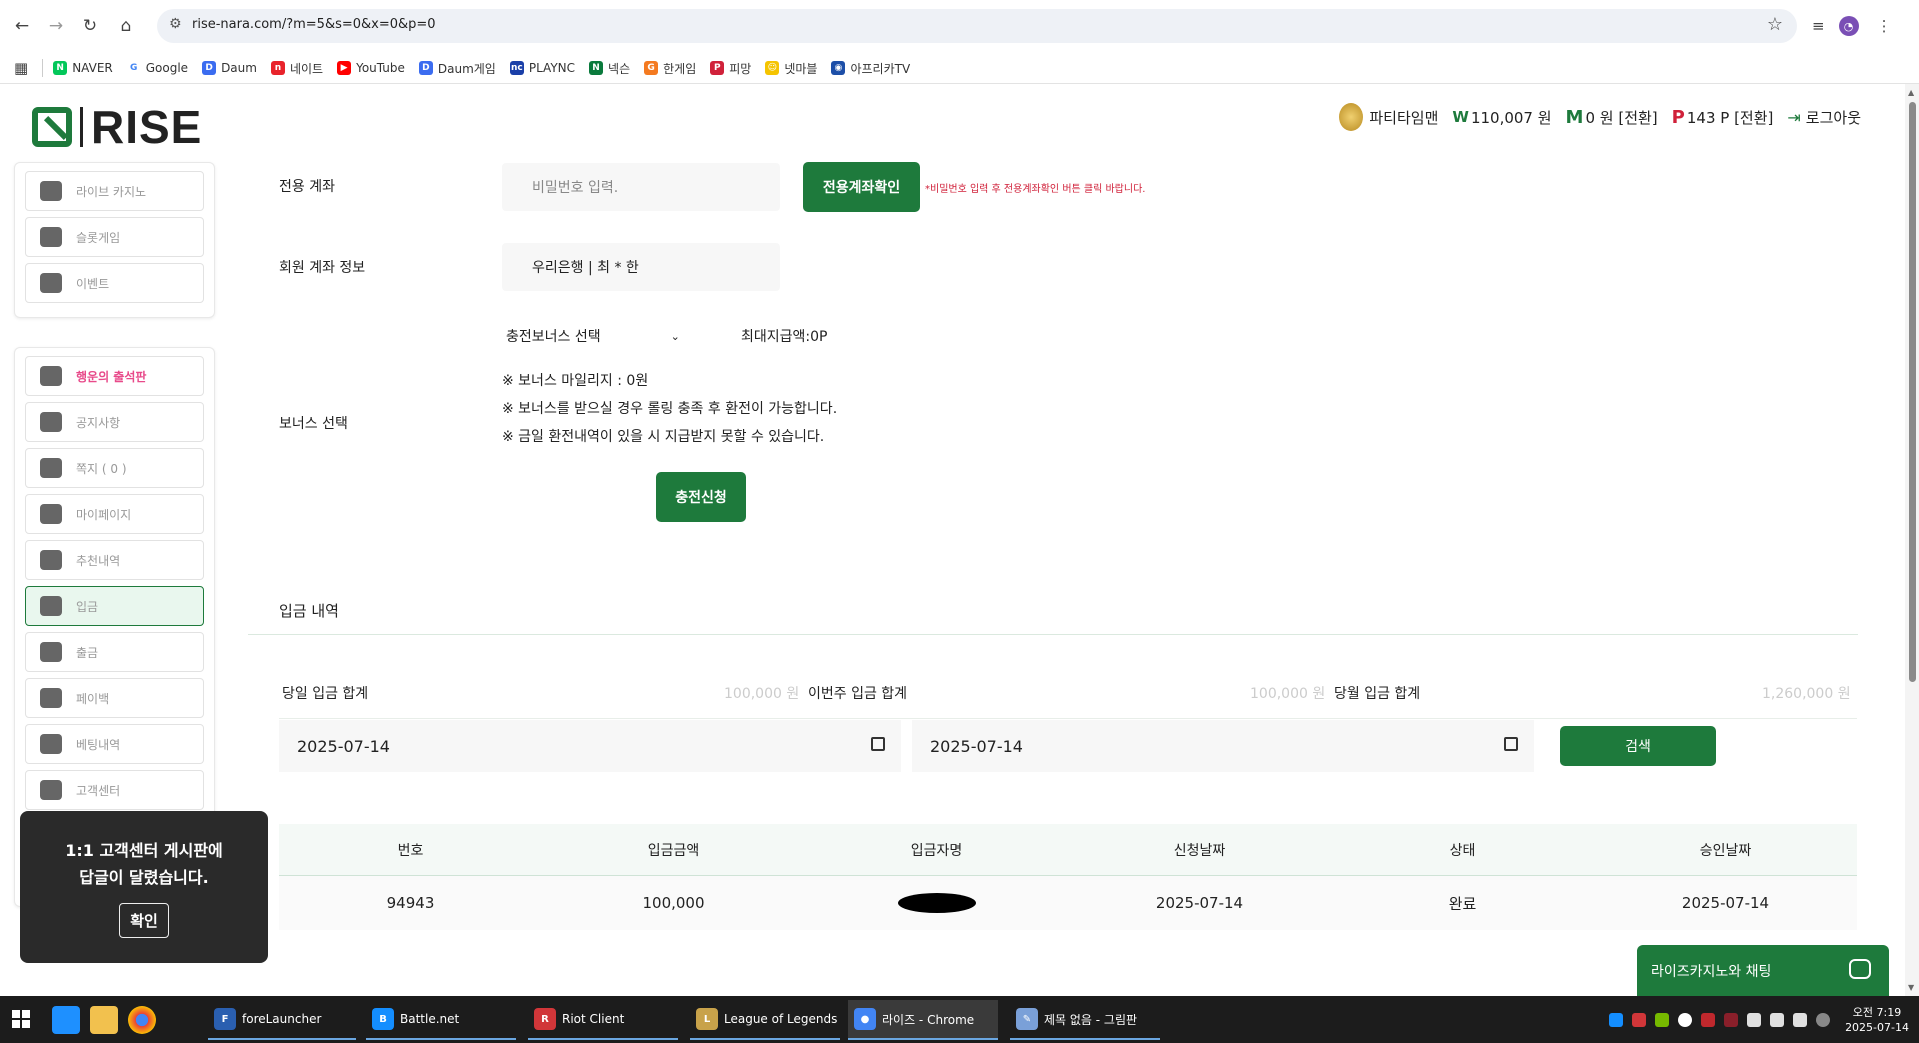 The image size is (1919, 1043). I want to click on taskbar-app-riot: R Riot Client, so click(603, 1020).